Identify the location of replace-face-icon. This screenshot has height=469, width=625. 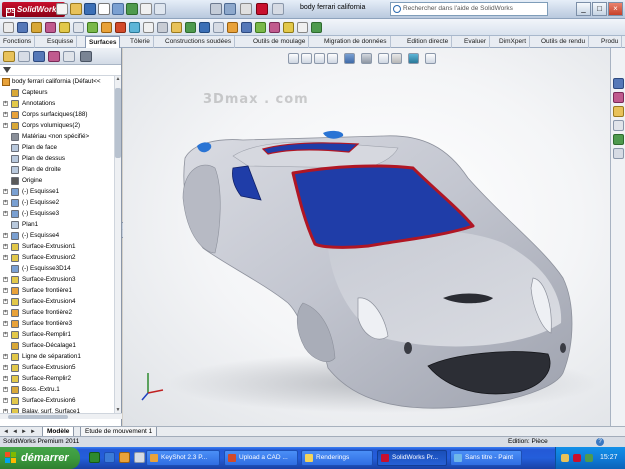
(246, 27).